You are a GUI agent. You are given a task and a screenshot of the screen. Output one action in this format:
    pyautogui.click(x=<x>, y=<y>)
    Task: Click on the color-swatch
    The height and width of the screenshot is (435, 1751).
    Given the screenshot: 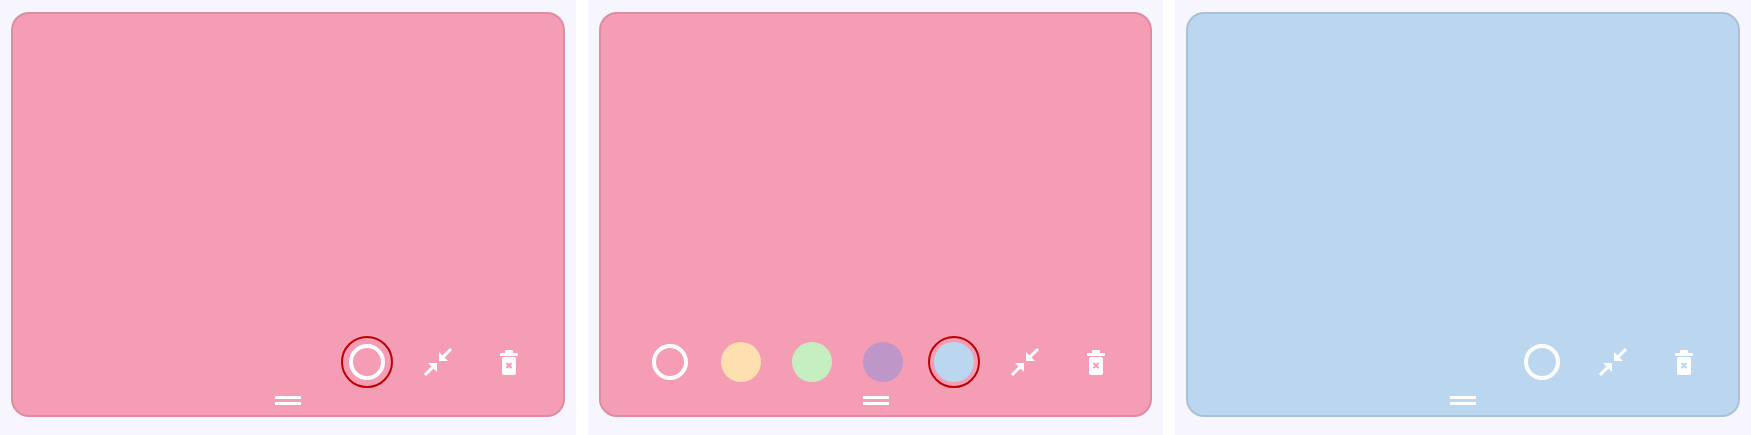 What is the action you would take?
    pyautogui.click(x=954, y=362)
    